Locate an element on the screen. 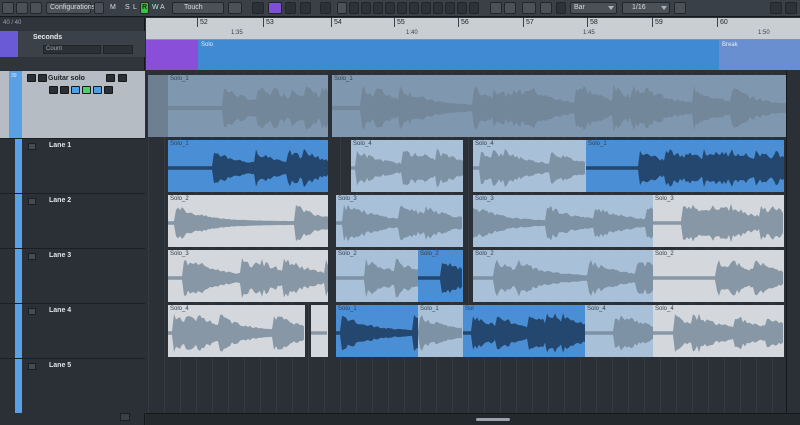 The width and height of the screenshot is (800, 425). constrain-delay-icon is located at coordinates (99, 8).